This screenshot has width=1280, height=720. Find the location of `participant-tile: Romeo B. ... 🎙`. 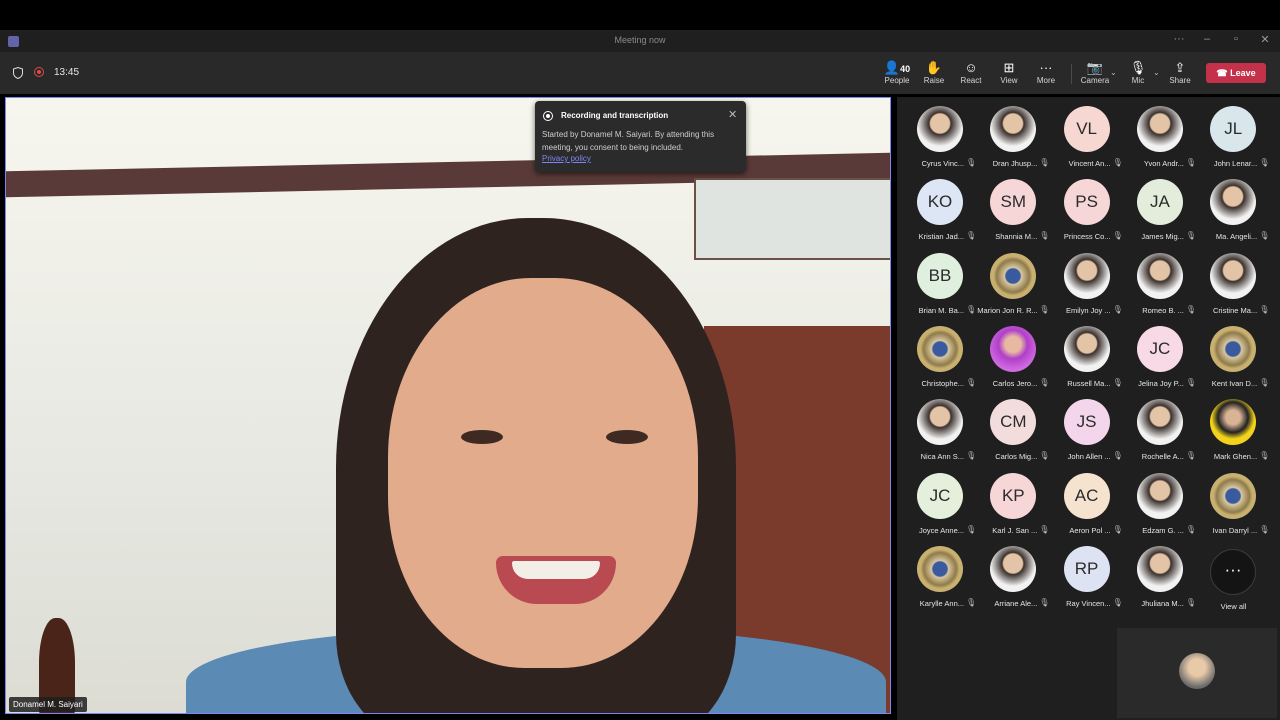

participant-tile: Romeo B. ... 🎙 is located at coordinates (1160, 287).